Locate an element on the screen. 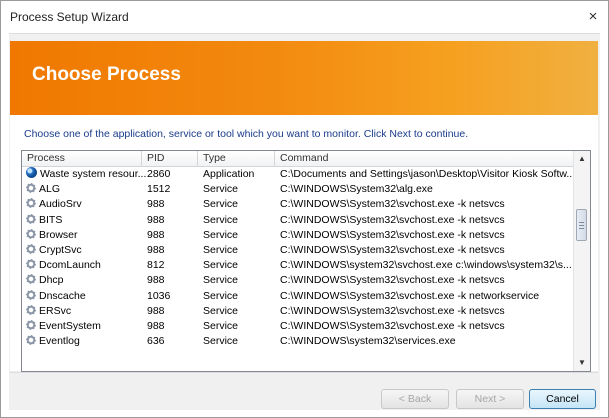 The height and width of the screenshot is (418, 609). process-name-cell: CryptSvc is located at coordinates (86, 250).